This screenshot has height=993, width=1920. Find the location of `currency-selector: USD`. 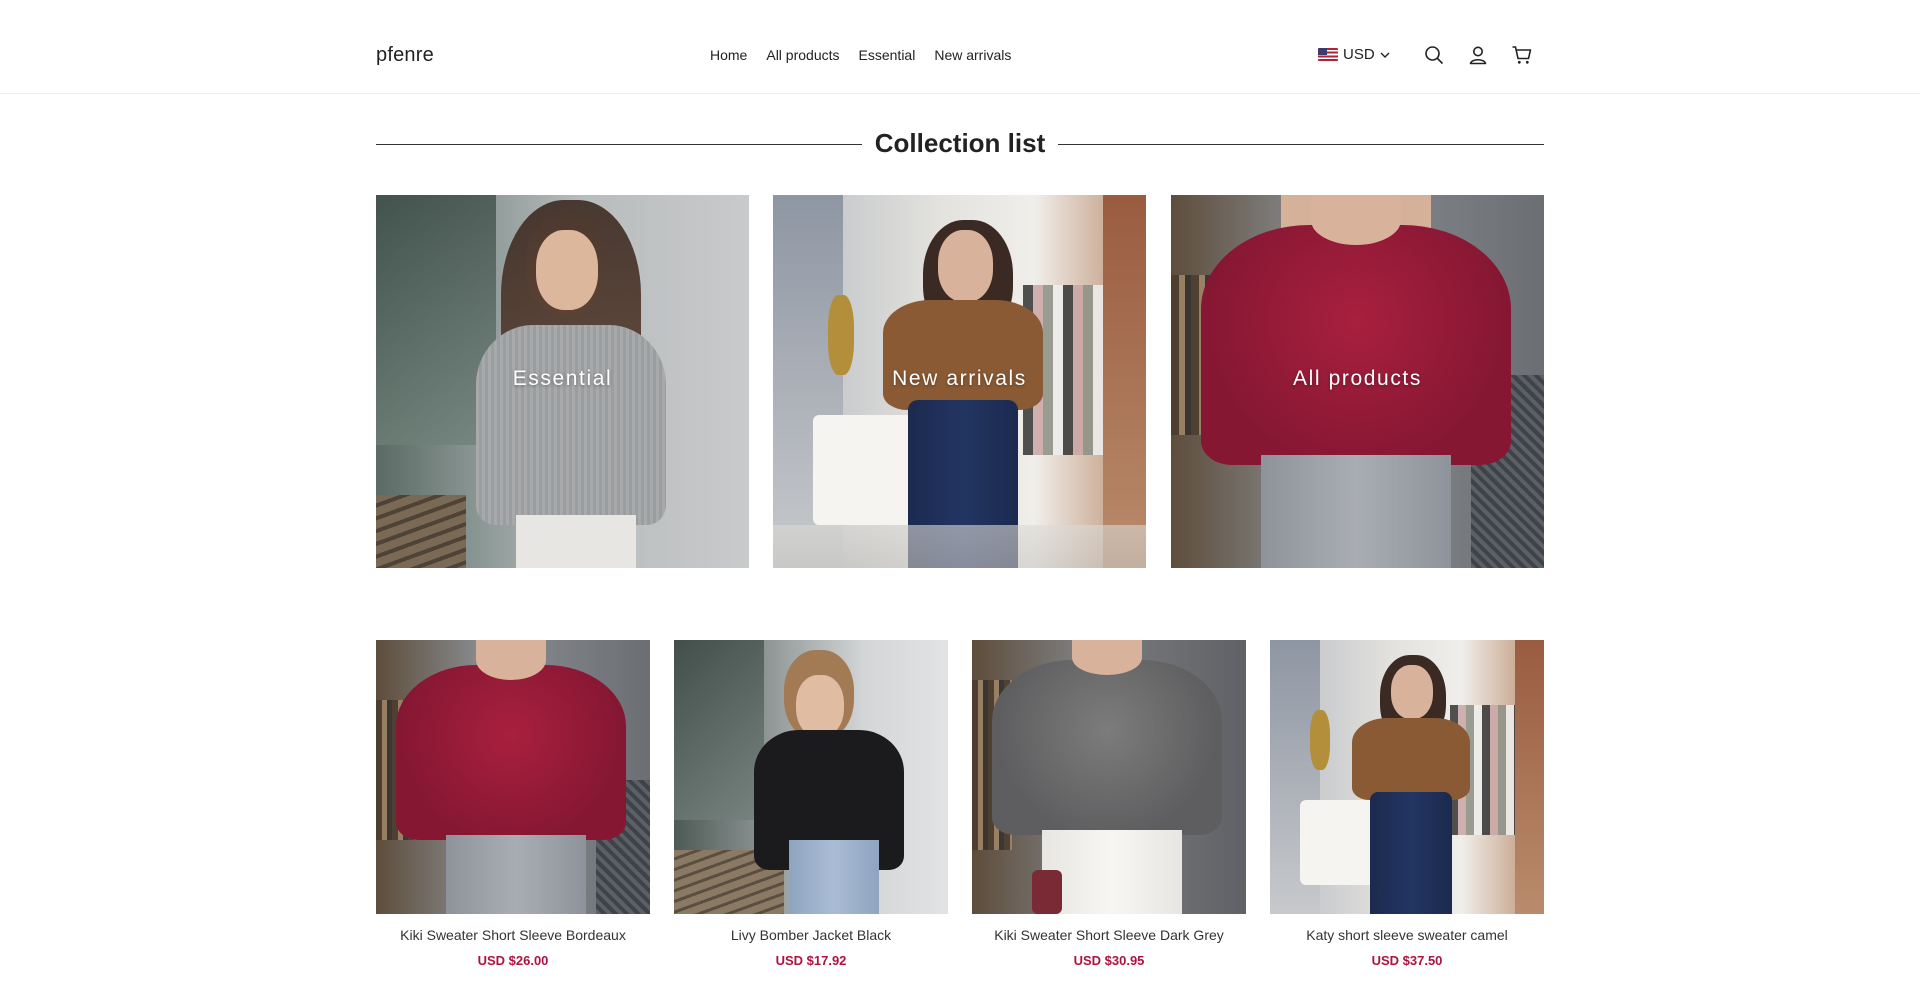

currency-selector: USD is located at coordinates (1354, 54).